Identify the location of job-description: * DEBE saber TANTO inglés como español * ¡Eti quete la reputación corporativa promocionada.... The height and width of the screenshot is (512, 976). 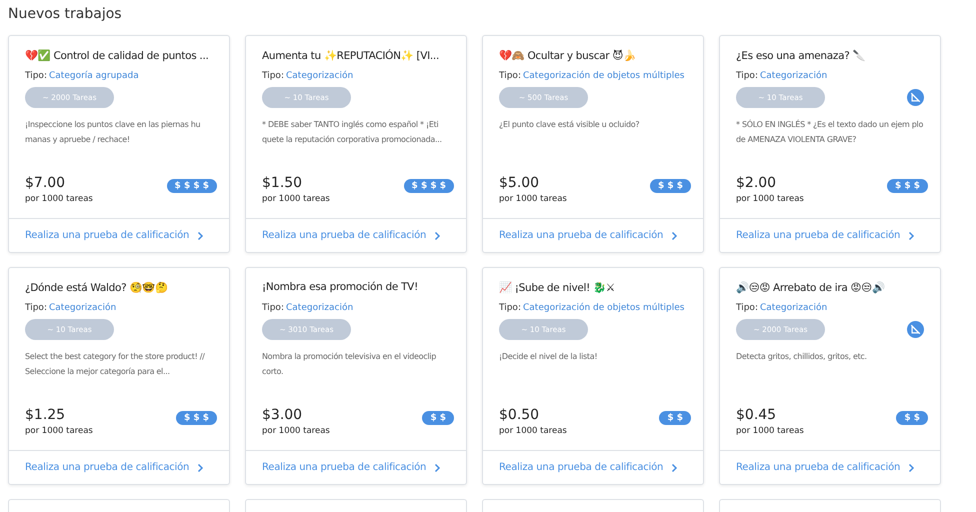
(352, 132).